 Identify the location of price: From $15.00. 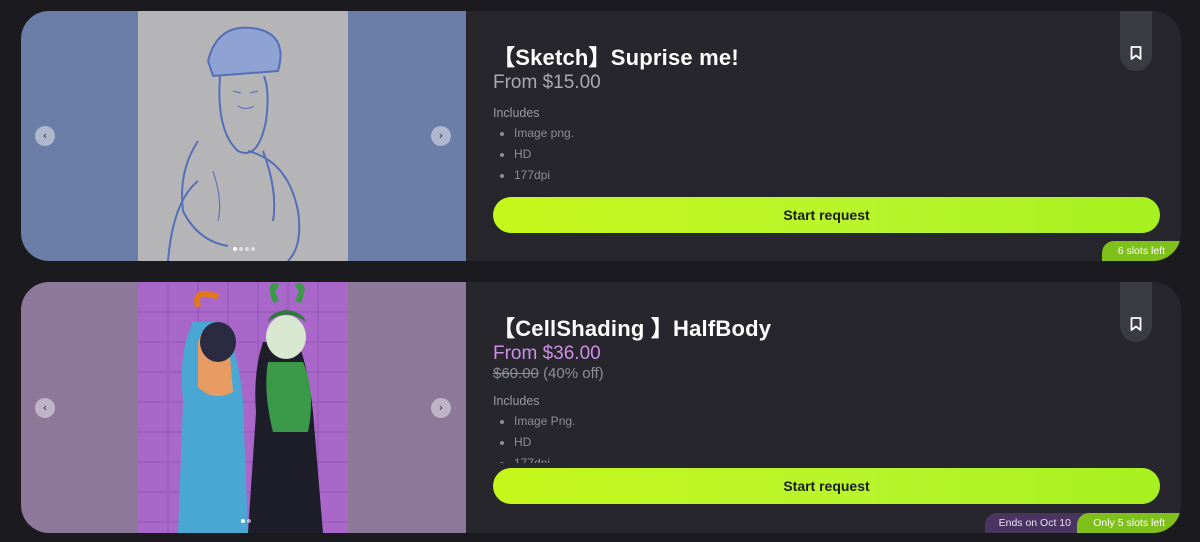
(547, 82).